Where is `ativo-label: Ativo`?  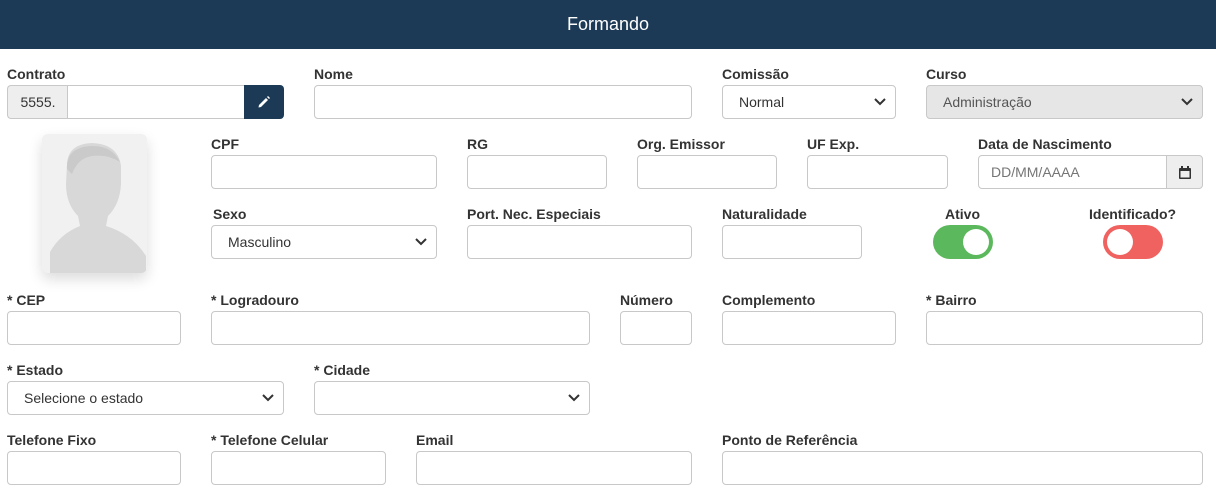 ativo-label: Ativo is located at coordinates (962, 214).